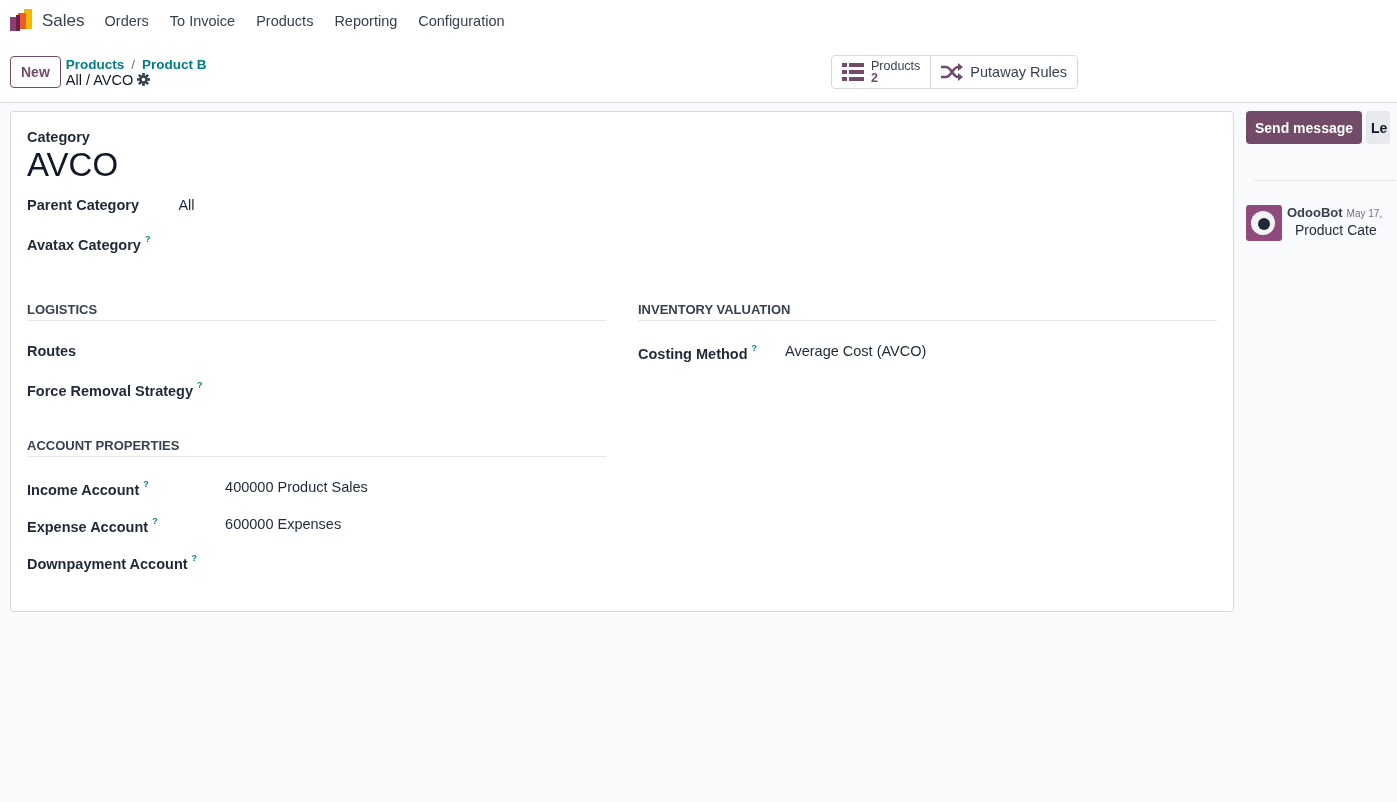 The width and height of the screenshot is (1397, 802). What do you see at coordinates (83, 490) in the screenshot?
I see `field-label: Income Account` at bounding box center [83, 490].